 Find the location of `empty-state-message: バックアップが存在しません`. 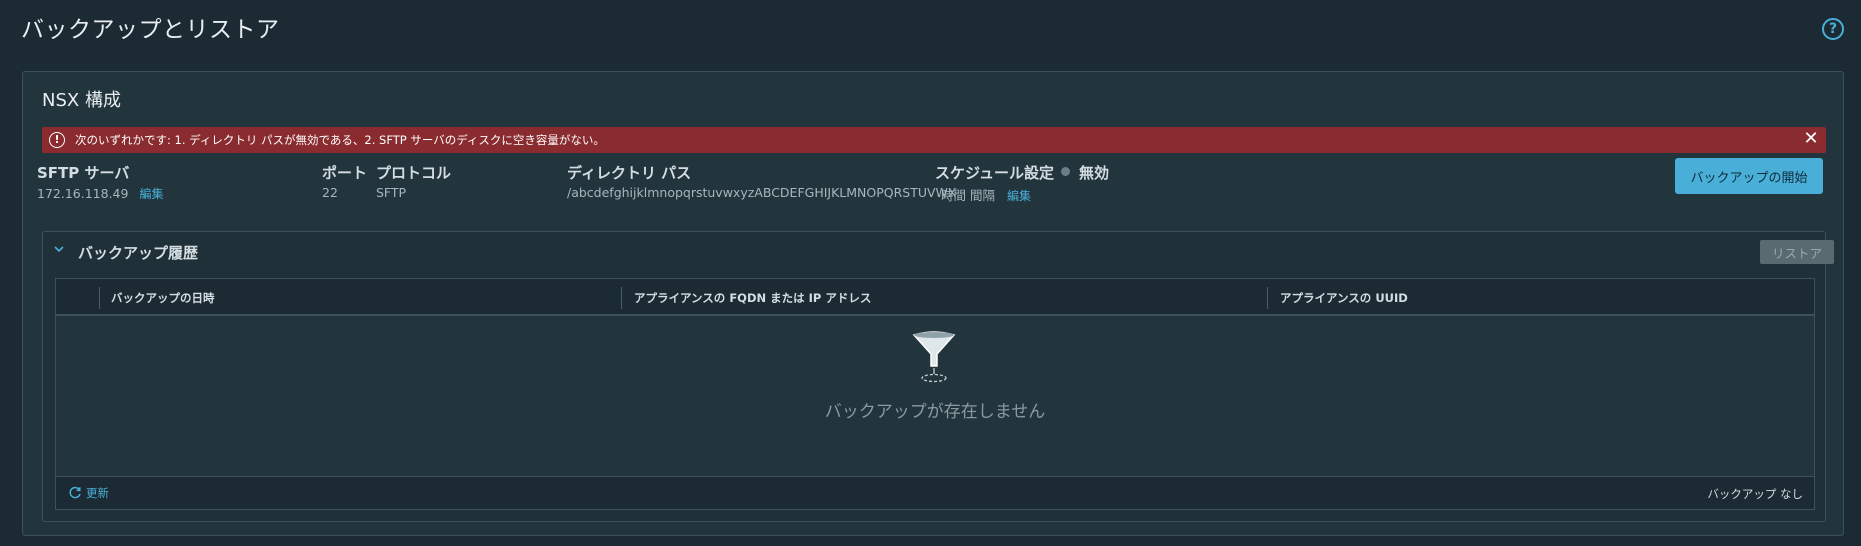

empty-state-message: バックアップが存在しません is located at coordinates (935, 412).